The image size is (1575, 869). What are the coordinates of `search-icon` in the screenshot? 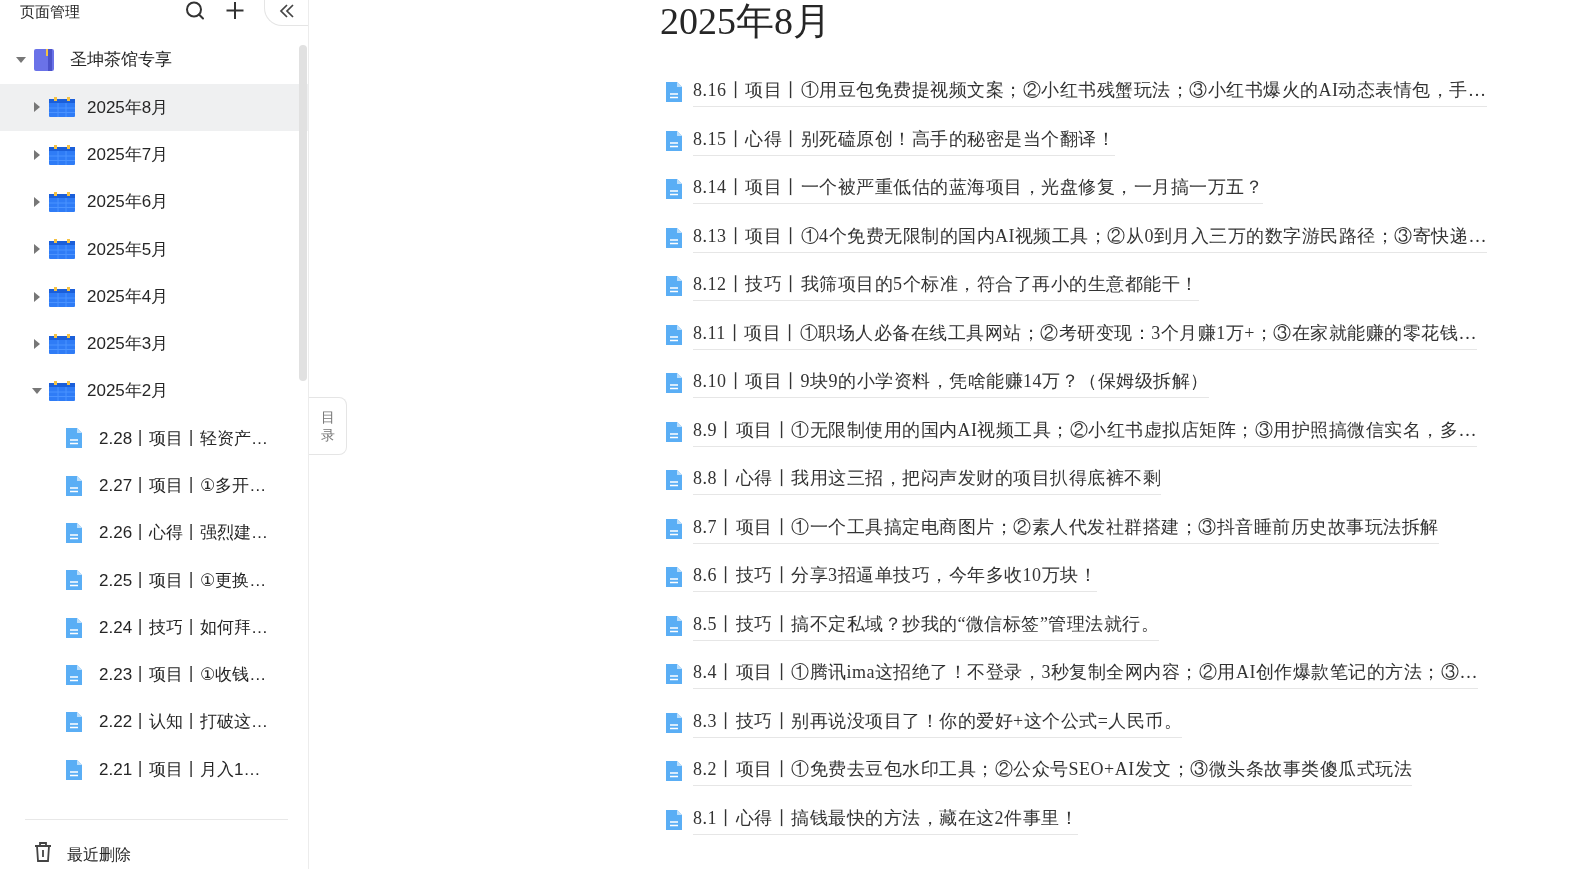 It's located at (195, 11).